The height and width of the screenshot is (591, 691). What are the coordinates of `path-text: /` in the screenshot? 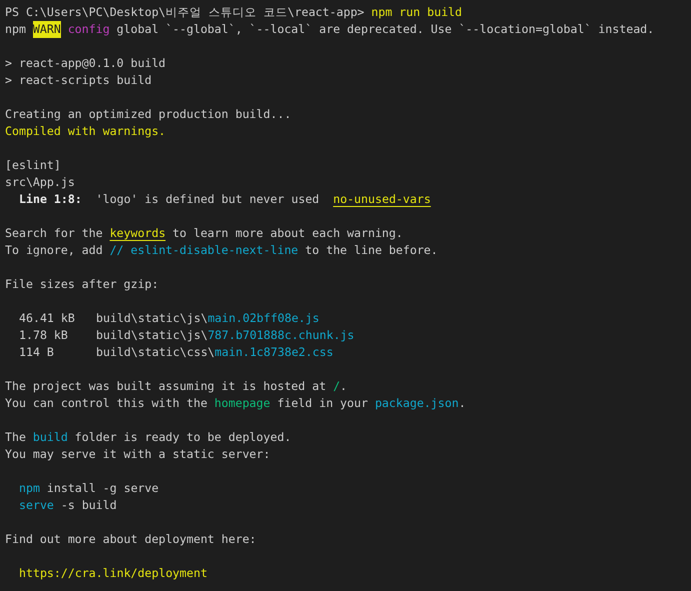 It's located at (336, 386).